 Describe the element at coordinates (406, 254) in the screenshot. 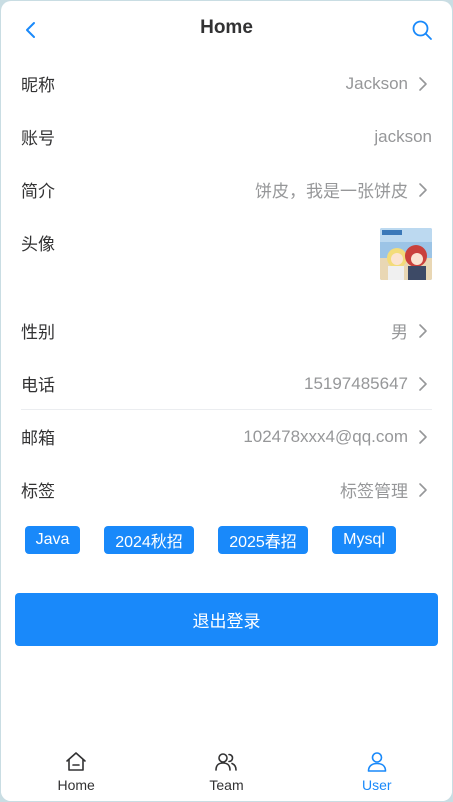

I see `avatar` at that location.